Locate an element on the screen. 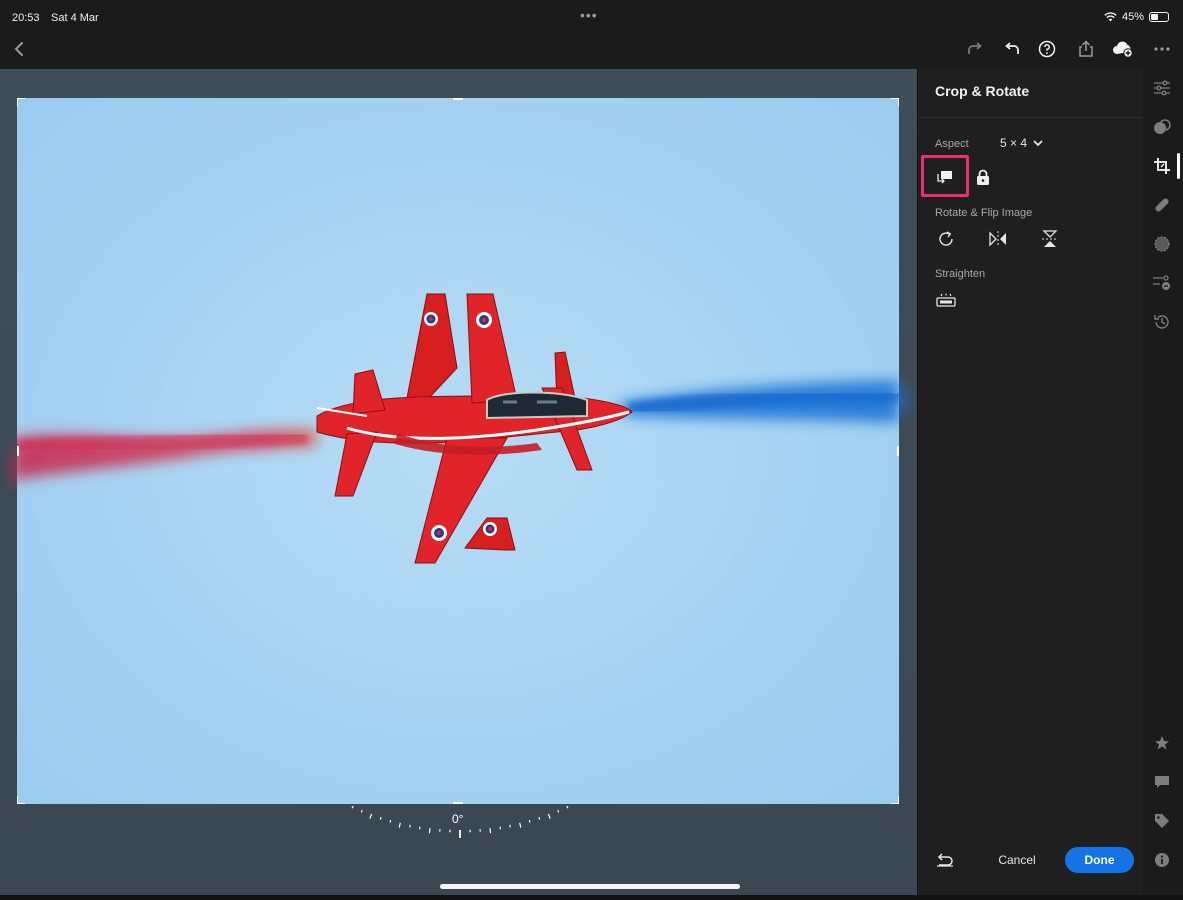 This screenshot has height=900, width=1183. flip-horizontal-icon is located at coordinates (997, 239).